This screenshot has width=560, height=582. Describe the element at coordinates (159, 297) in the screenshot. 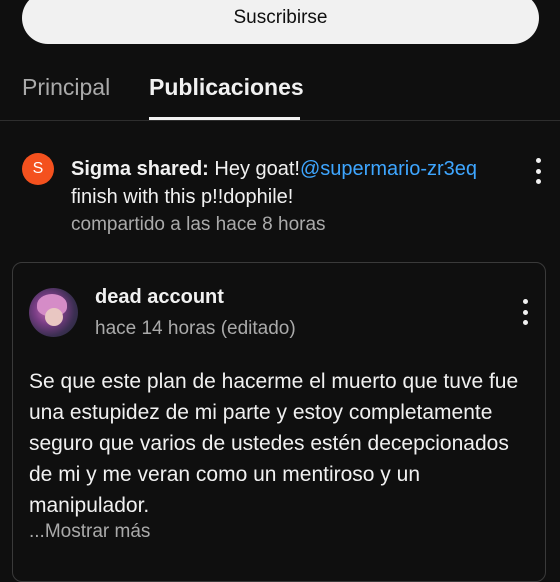

I see `post-author-name: dead account` at that location.